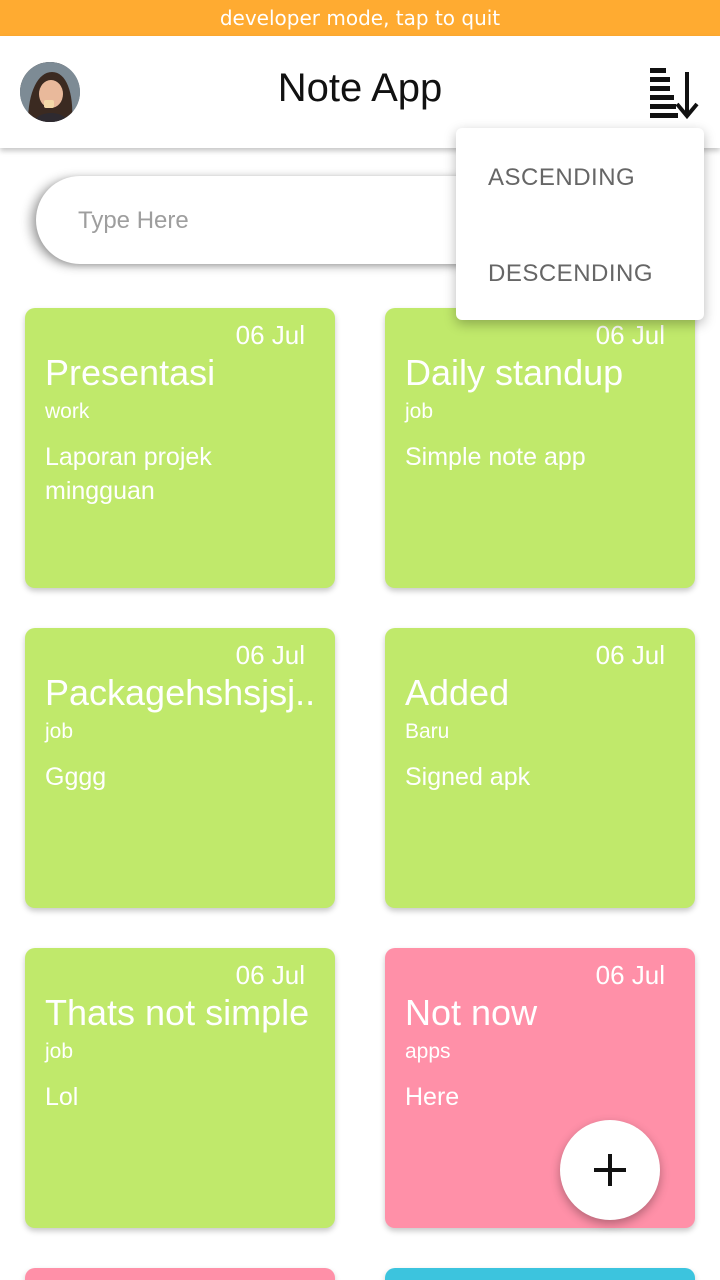 The height and width of the screenshot is (1280, 720). Describe the element at coordinates (495, 457) in the screenshot. I see `note-body: Simple note app` at that location.